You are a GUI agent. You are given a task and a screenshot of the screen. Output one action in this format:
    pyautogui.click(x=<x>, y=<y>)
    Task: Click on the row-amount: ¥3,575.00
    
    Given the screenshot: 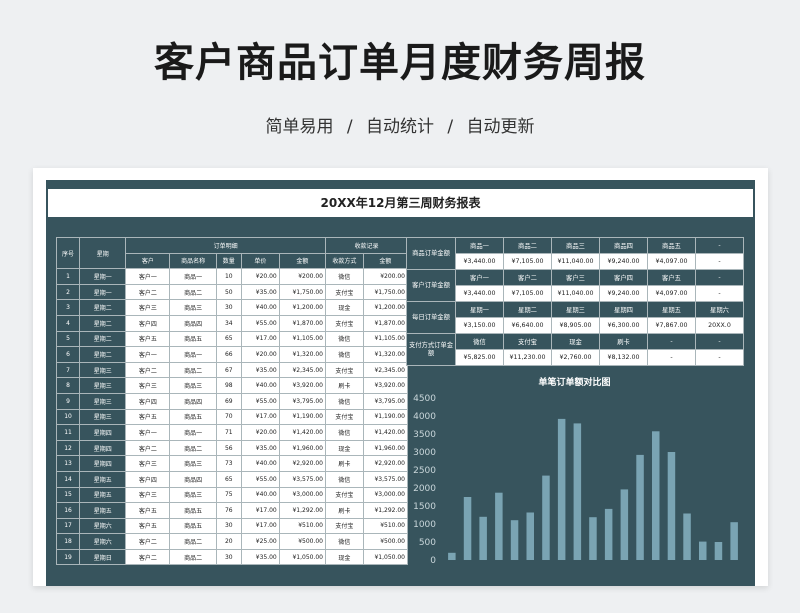 What is the action you would take?
    pyautogui.click(x=302, y=479)
    